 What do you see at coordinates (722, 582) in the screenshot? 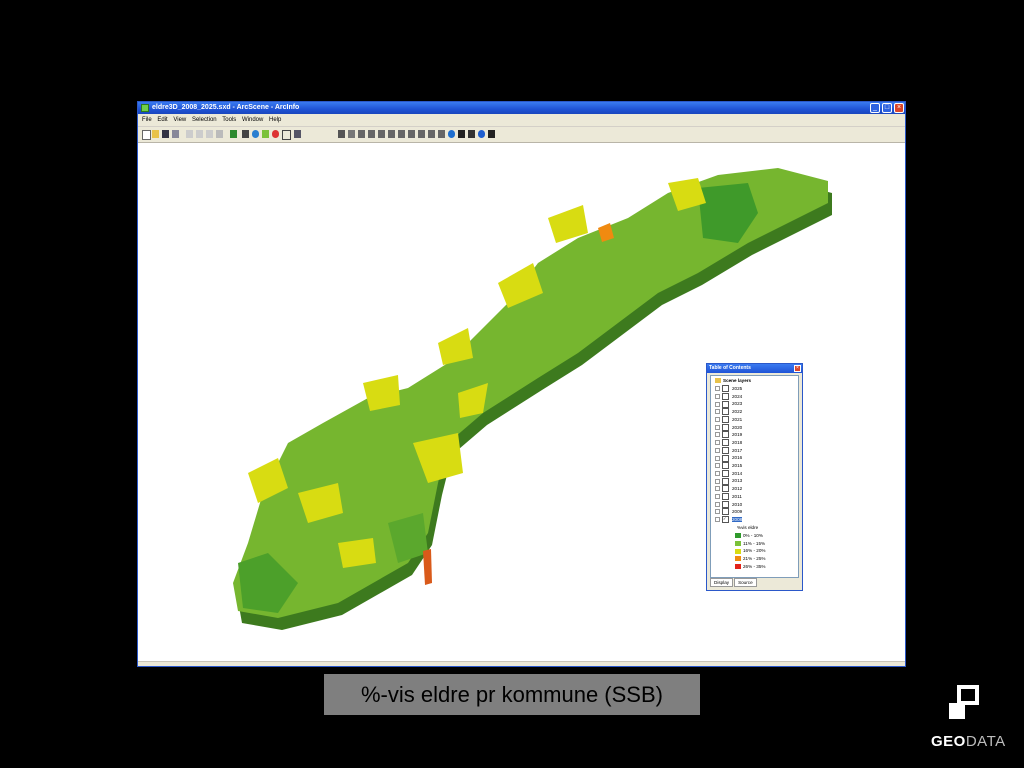
I see `tab-display: Display` at bounding box center [722, 582].